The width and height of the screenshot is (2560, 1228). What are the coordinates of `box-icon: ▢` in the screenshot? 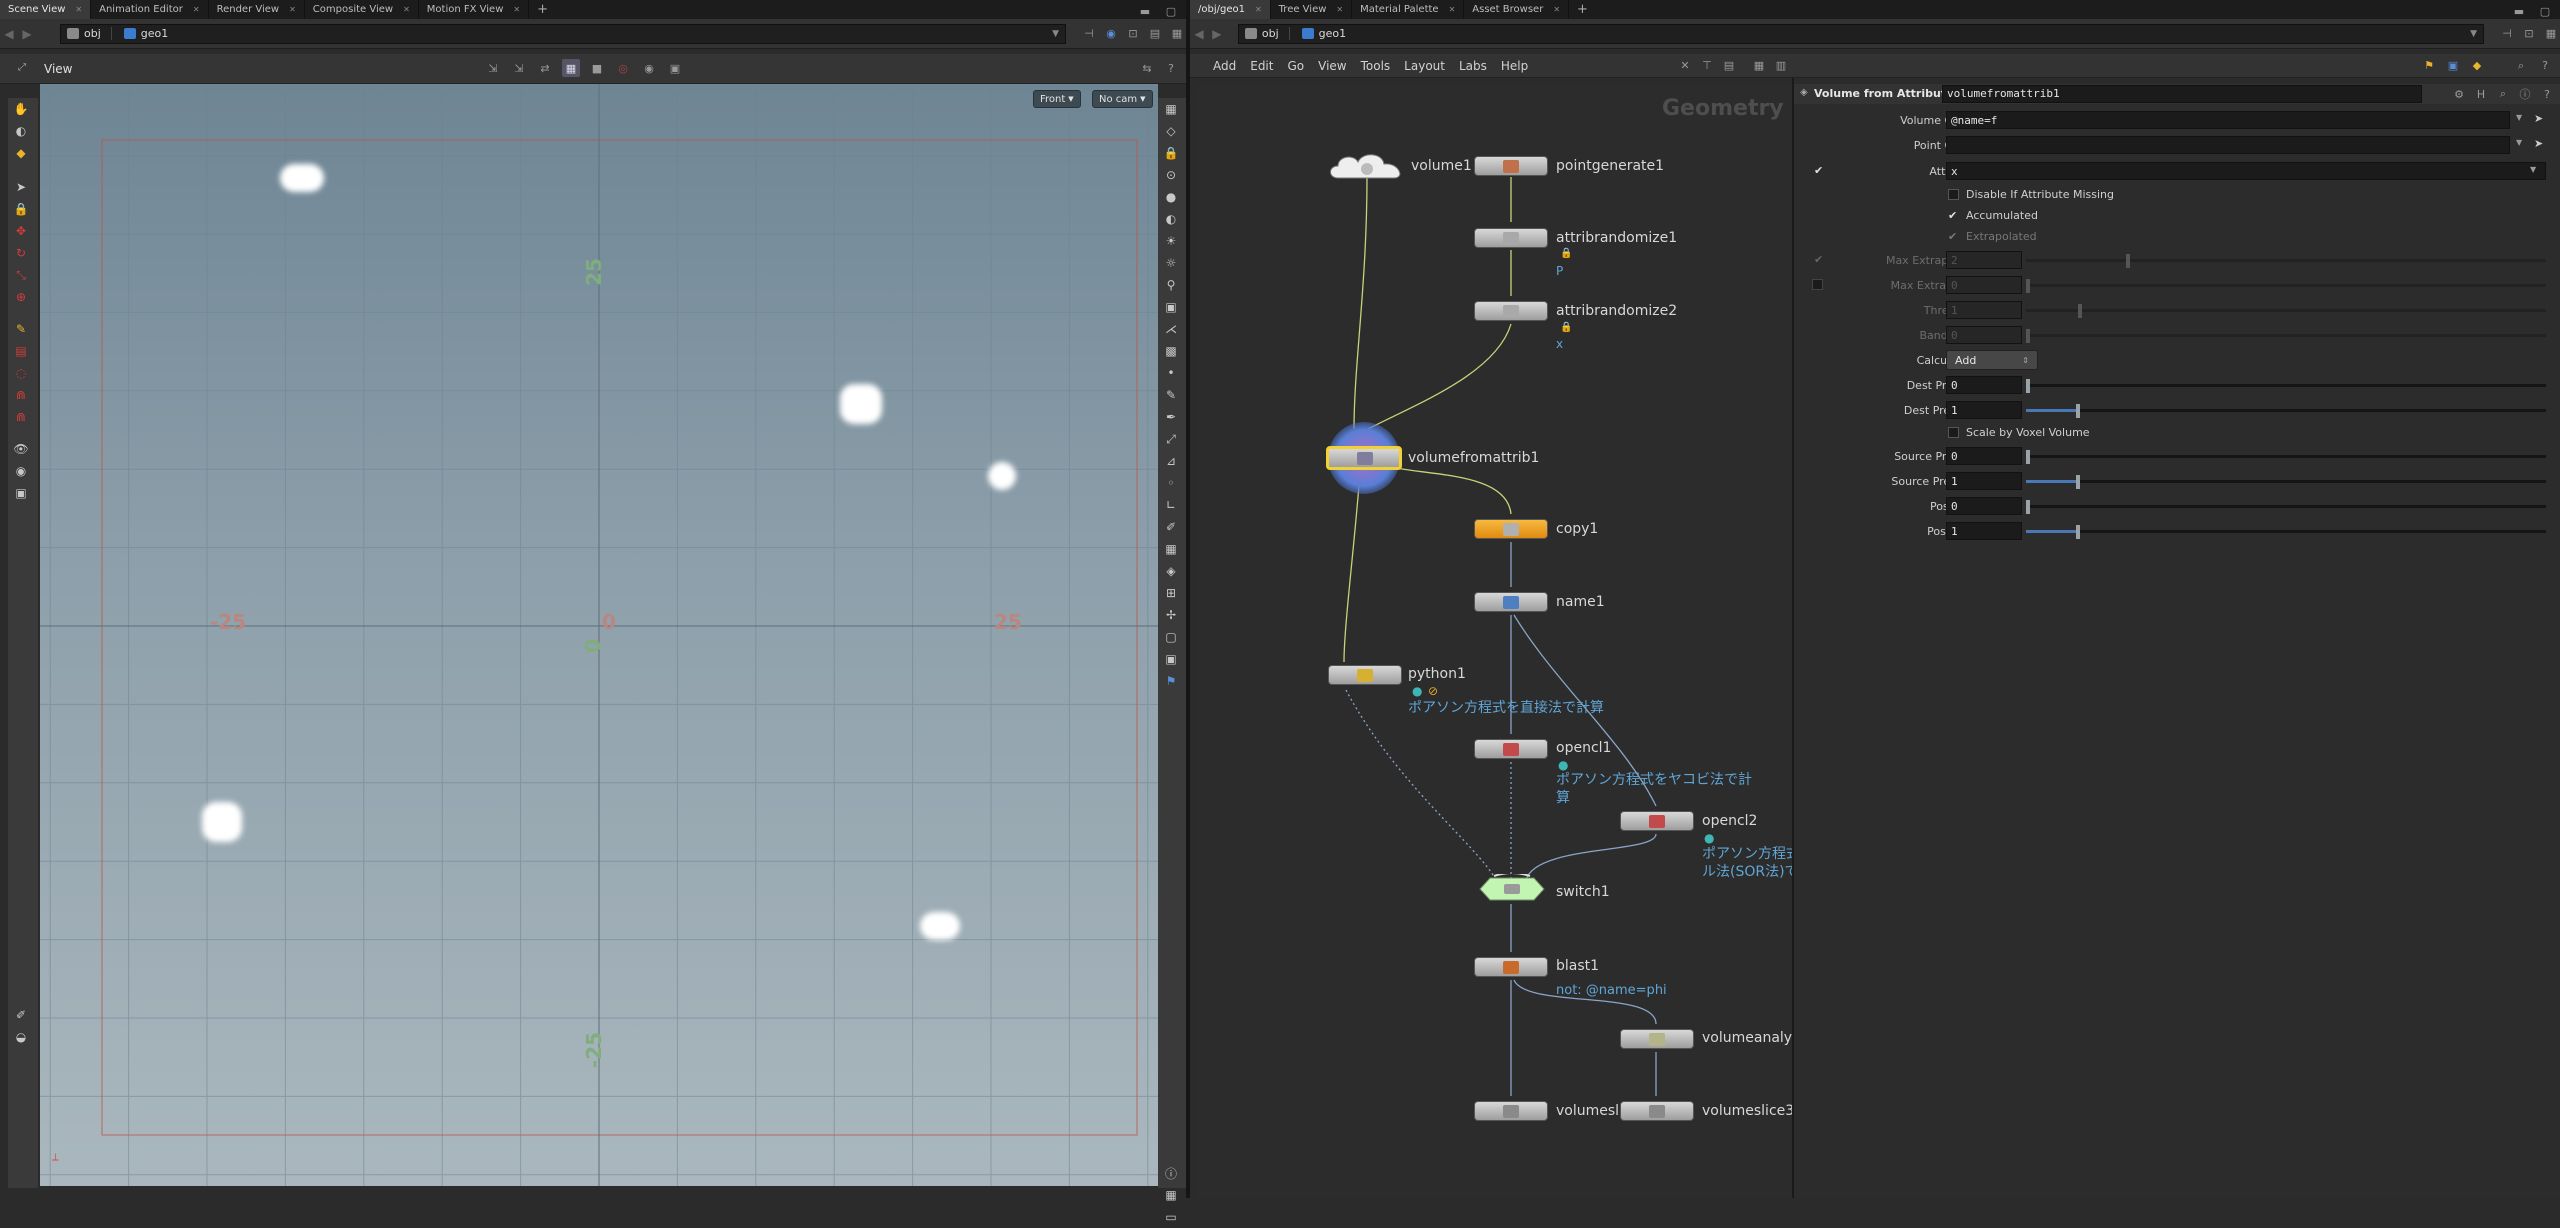 It's located at (1171, 637).